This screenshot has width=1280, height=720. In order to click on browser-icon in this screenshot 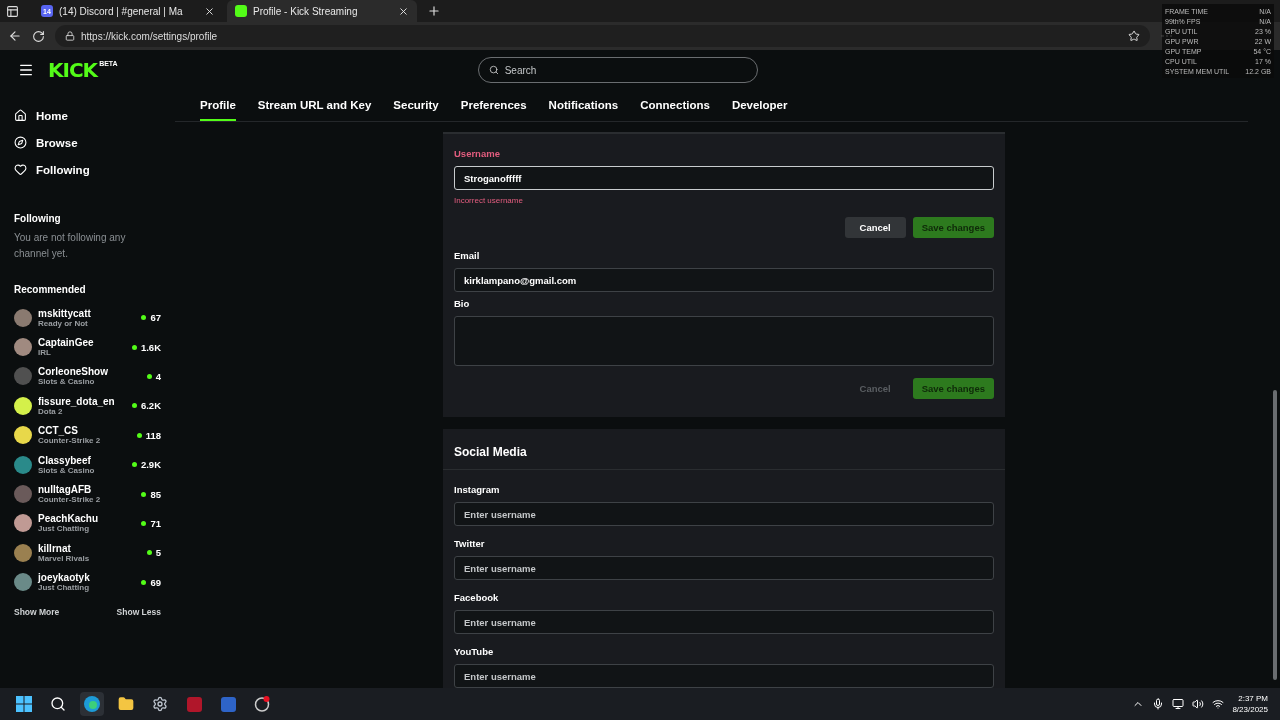, I will do `click(92, 704)`.